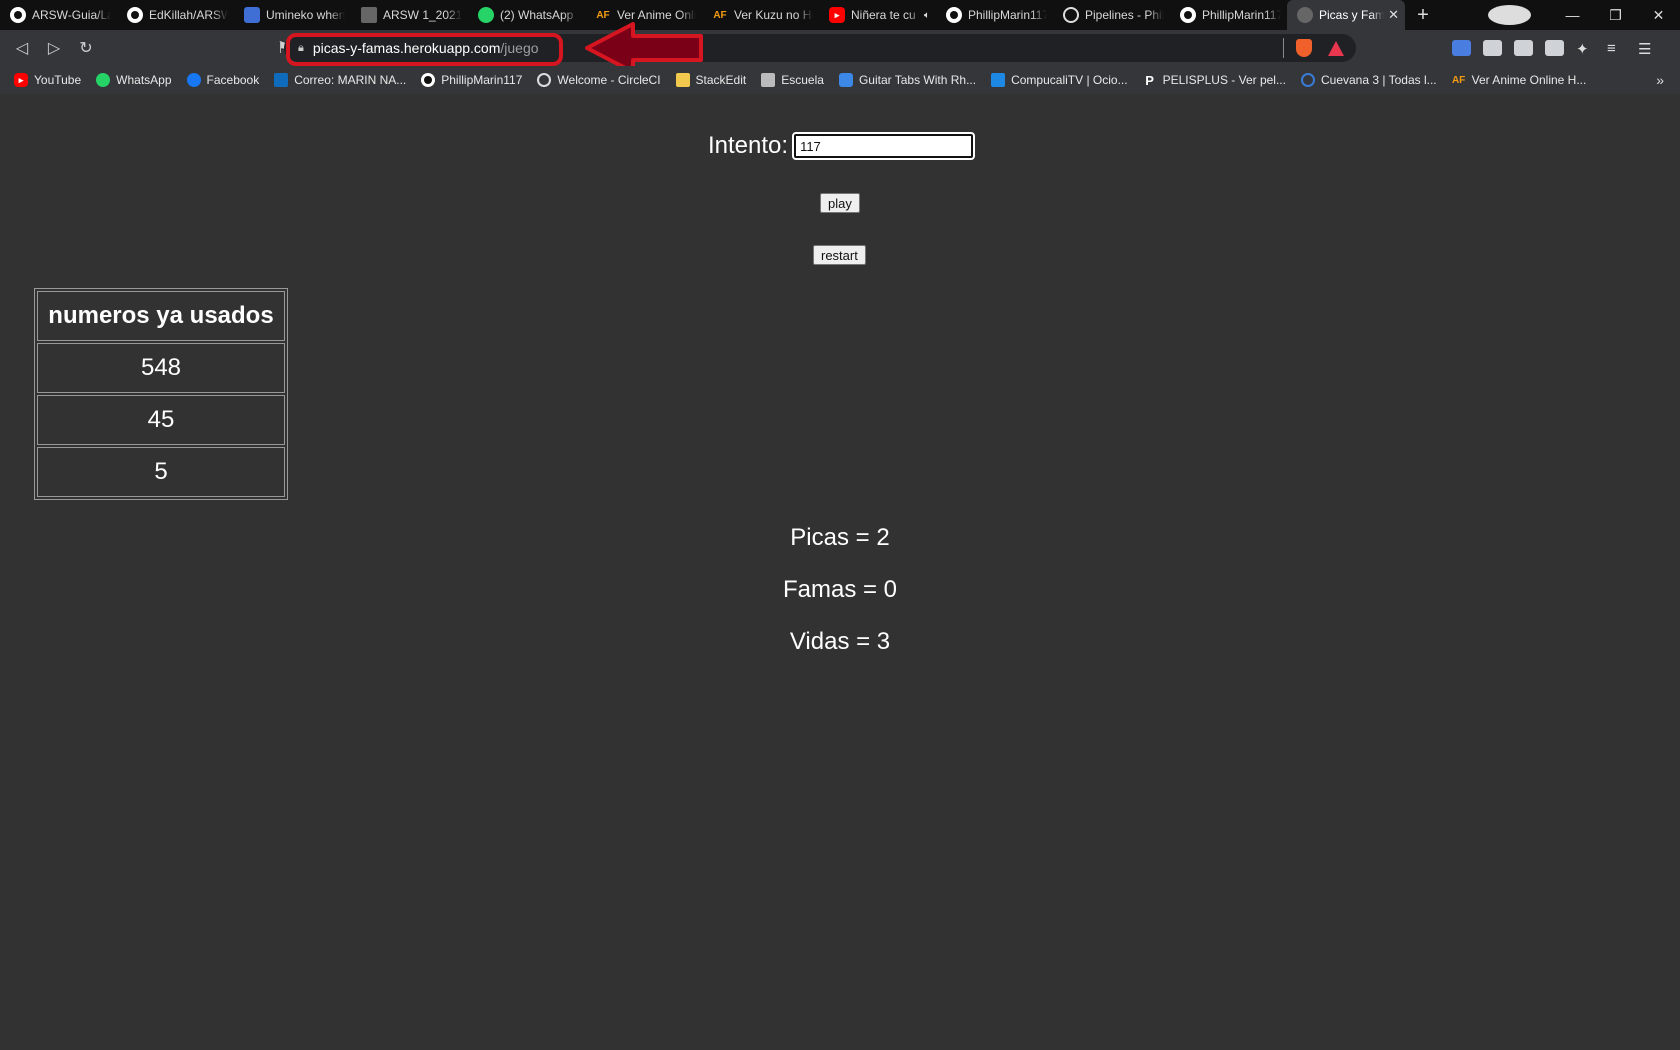 Image resolution: width=1680 pixels, height=1050 pixels. Describe the element at coordinates (1615, 15) in the screenshot. I see `restore-icon: ❐` at that location.